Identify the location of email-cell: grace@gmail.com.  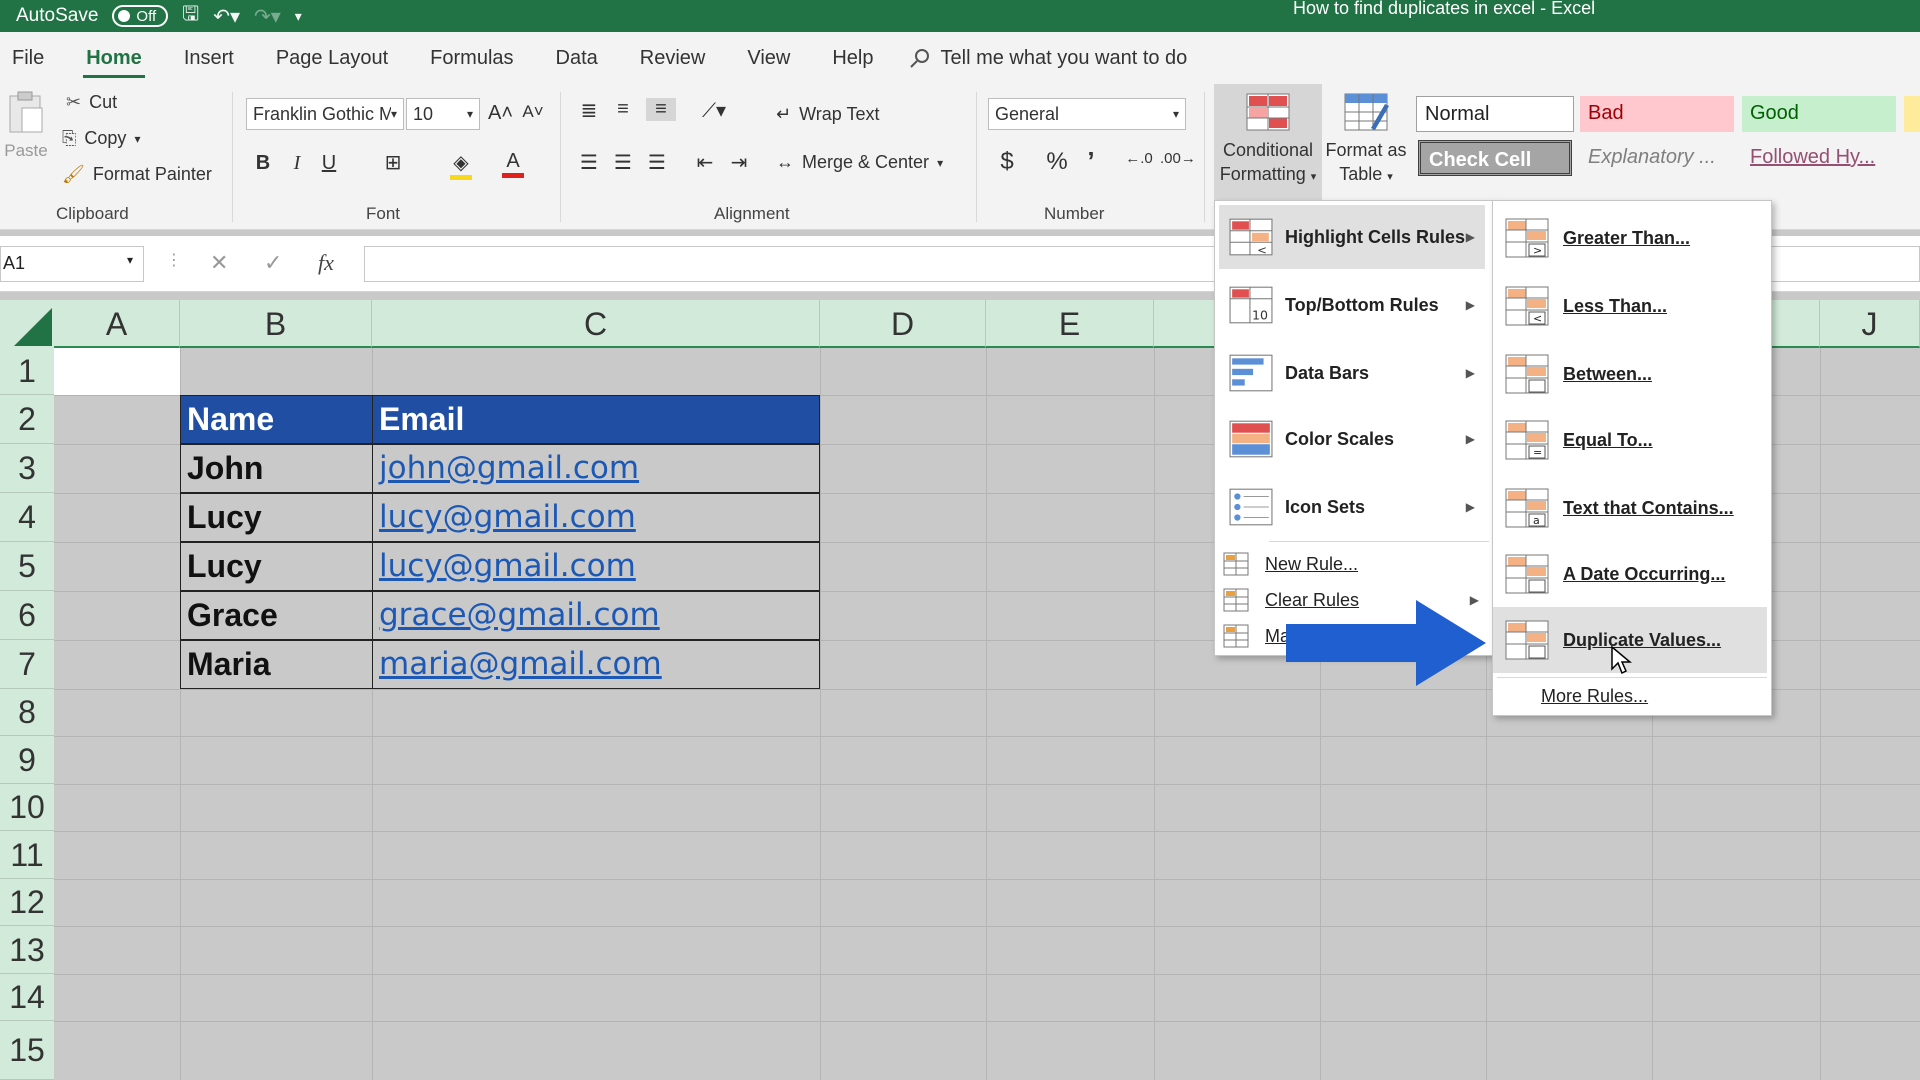
(596, 615).